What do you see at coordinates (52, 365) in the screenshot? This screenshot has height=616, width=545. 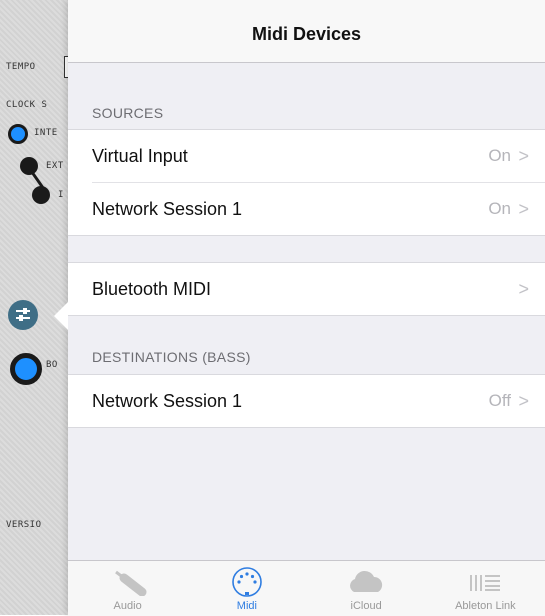 I see `bo-label: BO` at bounding box center [52, 365].